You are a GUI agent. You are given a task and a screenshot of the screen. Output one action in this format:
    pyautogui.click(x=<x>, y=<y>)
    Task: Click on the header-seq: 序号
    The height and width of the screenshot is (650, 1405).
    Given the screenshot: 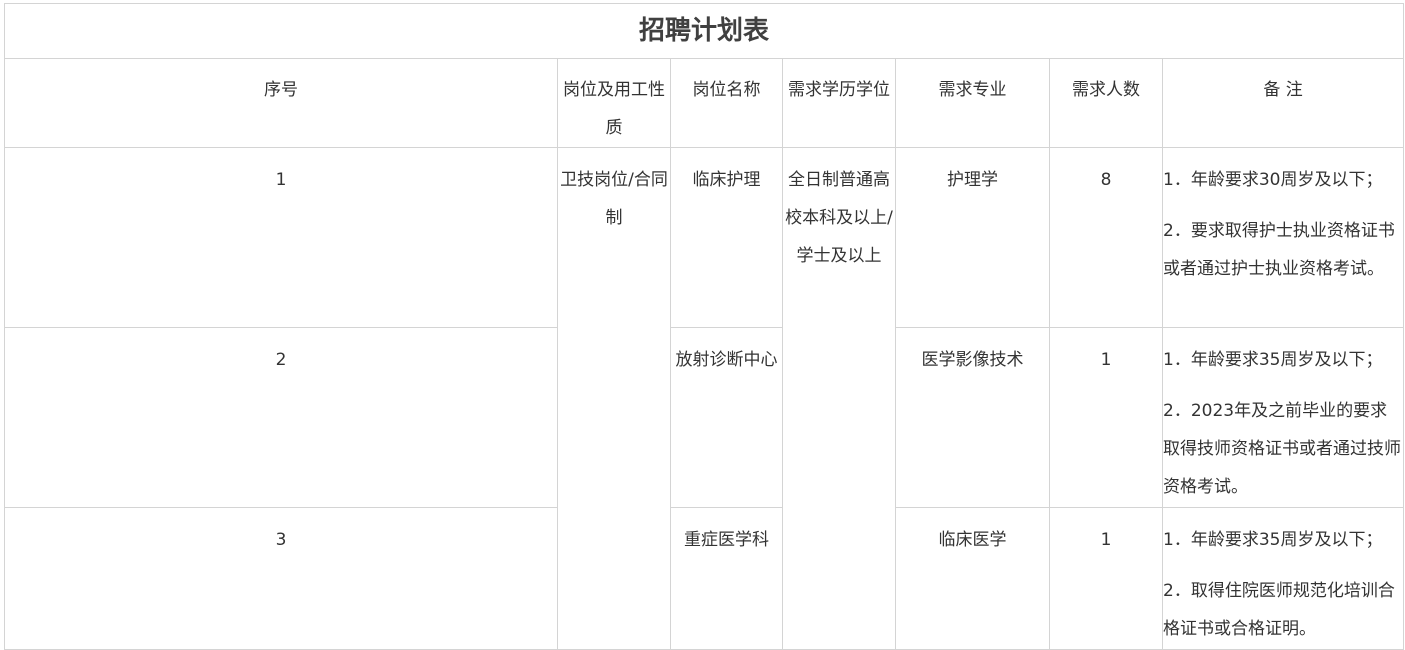 What is the action you would take?
    pyautogui.click(x=281, y=103)
    